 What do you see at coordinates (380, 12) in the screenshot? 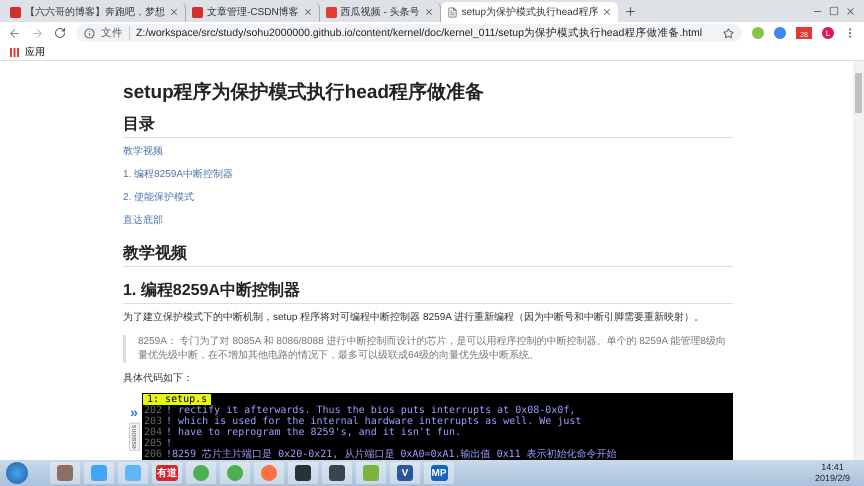
I see `browser-tab: 西瓜视频 - 头条号` at bounding box center [380, 12].